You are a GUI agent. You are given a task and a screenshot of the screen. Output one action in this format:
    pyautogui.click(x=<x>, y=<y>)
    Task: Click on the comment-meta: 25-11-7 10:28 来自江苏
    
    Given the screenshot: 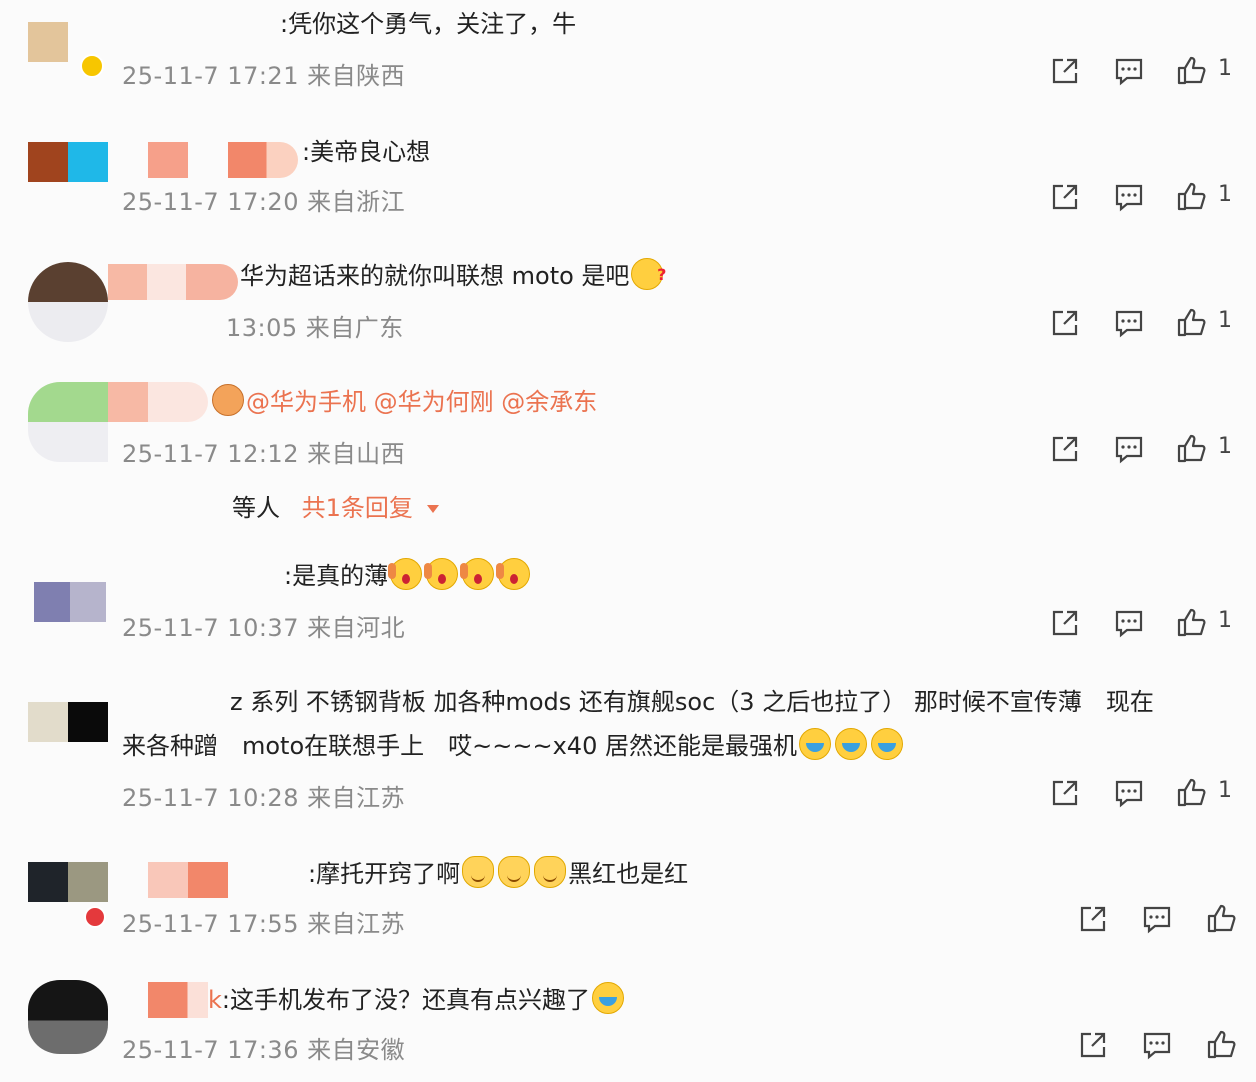 What is the action you would take?
    pyautogui.click(x=264, y=798)
    